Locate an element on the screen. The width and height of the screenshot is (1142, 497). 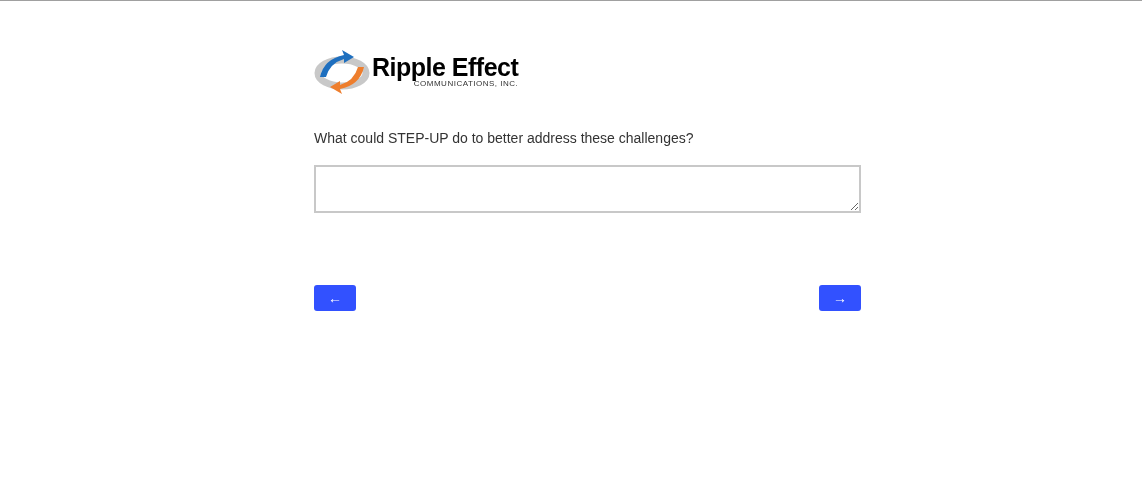
logo-wordmark: Ripple Effect is located at coordinates (445, 67).